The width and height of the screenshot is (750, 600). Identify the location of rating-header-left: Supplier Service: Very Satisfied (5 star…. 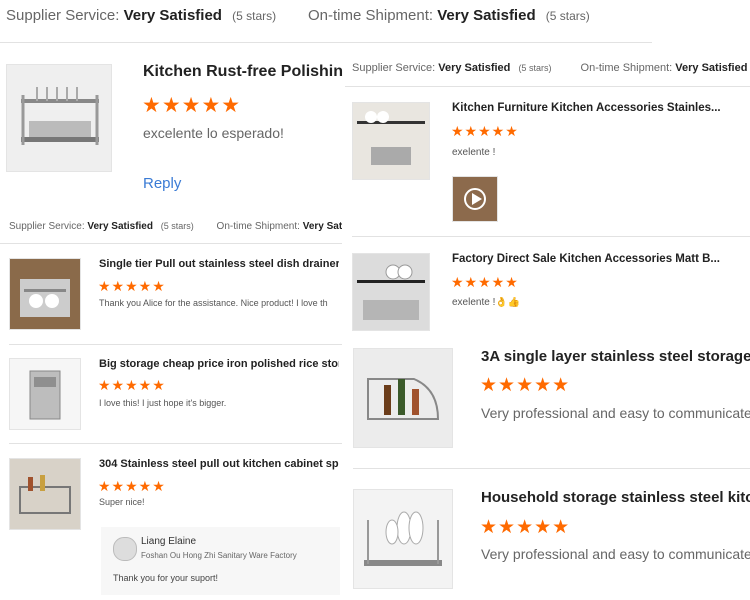
(175, 226).